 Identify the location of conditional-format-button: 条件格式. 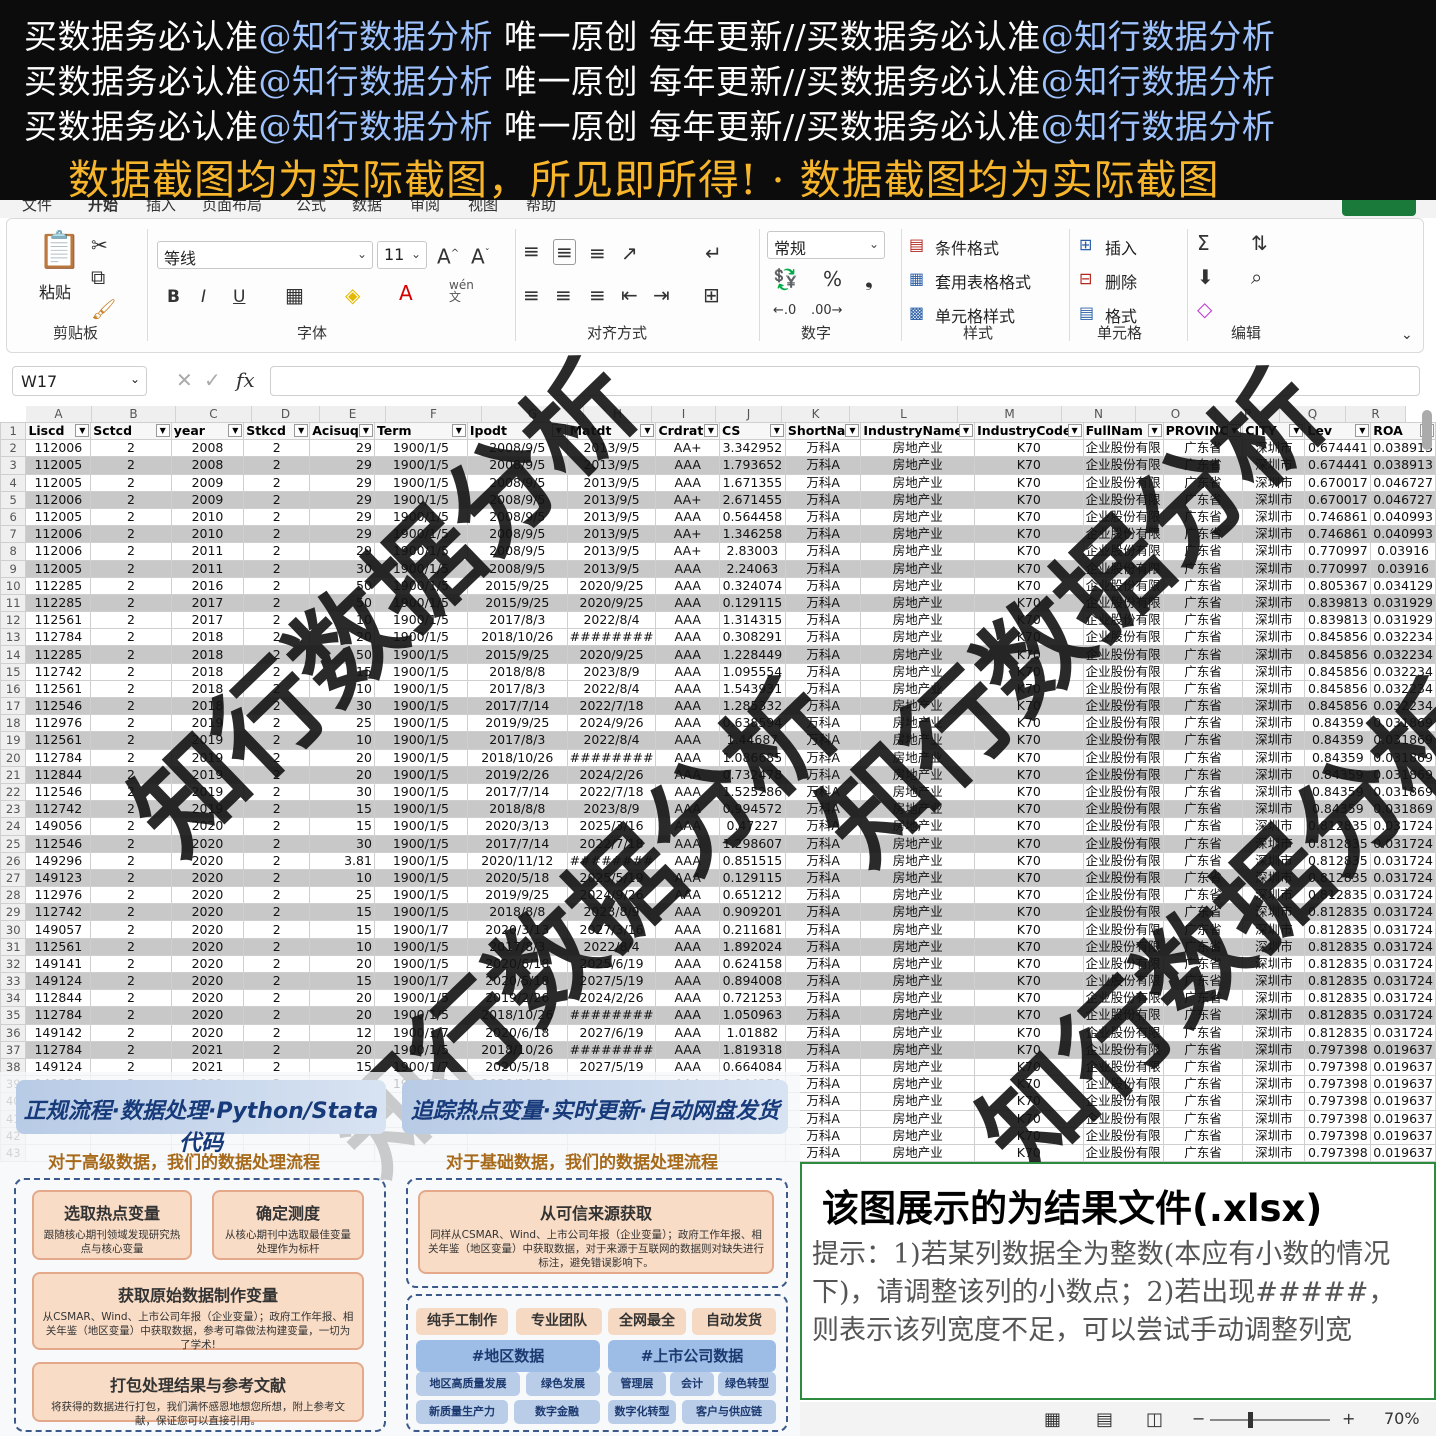
(967, 247).